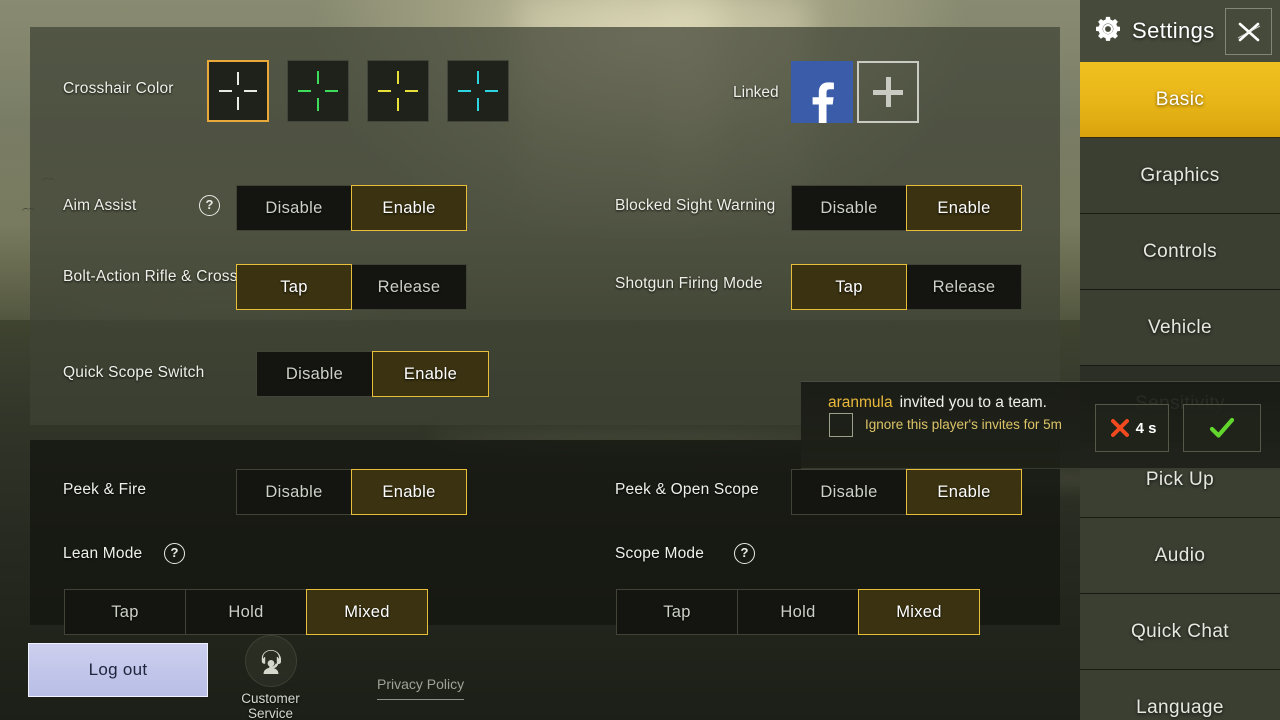 This screenshot has width=1280, height=720. Describe the element at coordinates (270, 705) in the screenshot. I see `customer-service-label: Customer Service` at that location.